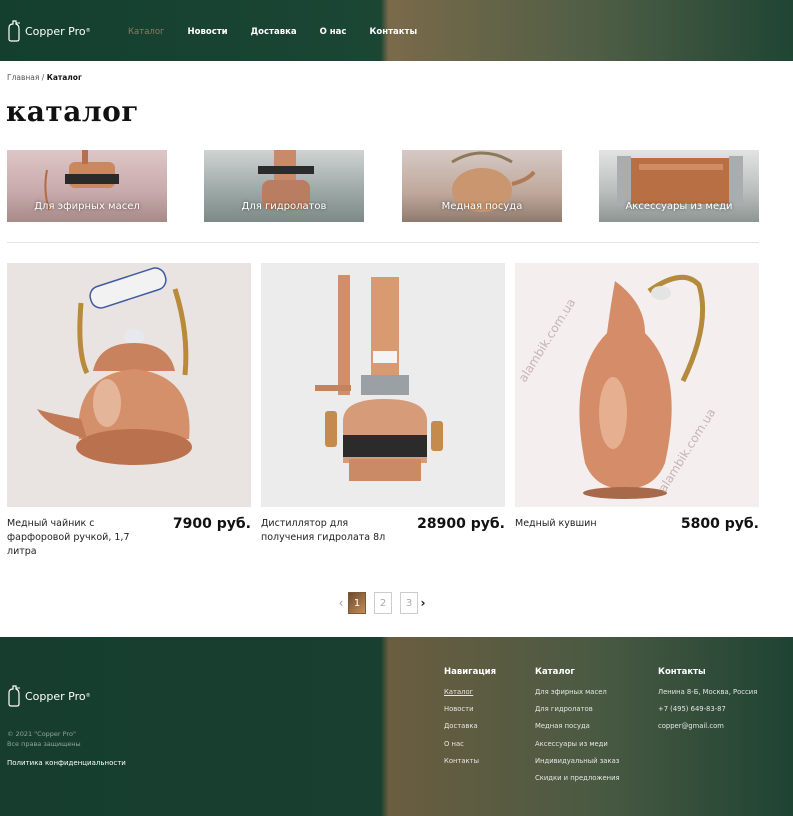 The image size is (793, 816). Describe the element at coordinates (328, 531) in the screenshot. I see `product-name: Дистиллятор для получения гидролата 8л` at that location.